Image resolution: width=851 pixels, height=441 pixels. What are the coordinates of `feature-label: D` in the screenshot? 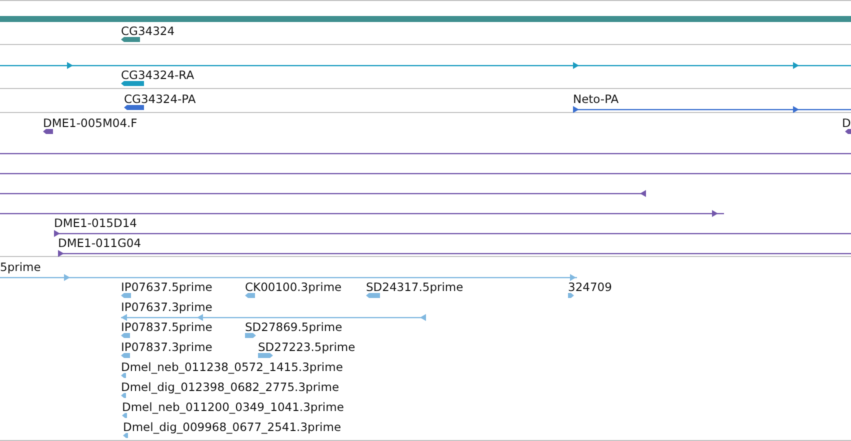 It's located at (846, 123).